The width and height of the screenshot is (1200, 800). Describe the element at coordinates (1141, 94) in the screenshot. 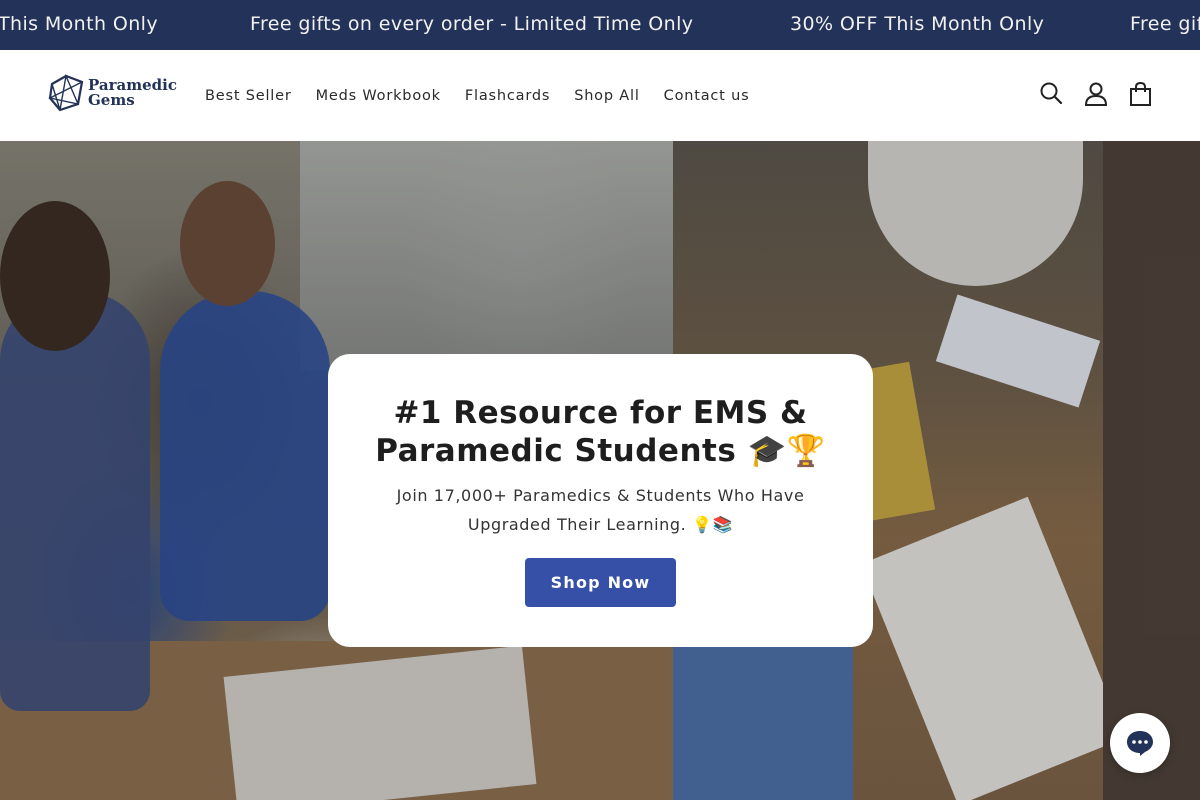

I see `cart-icon` at that location.